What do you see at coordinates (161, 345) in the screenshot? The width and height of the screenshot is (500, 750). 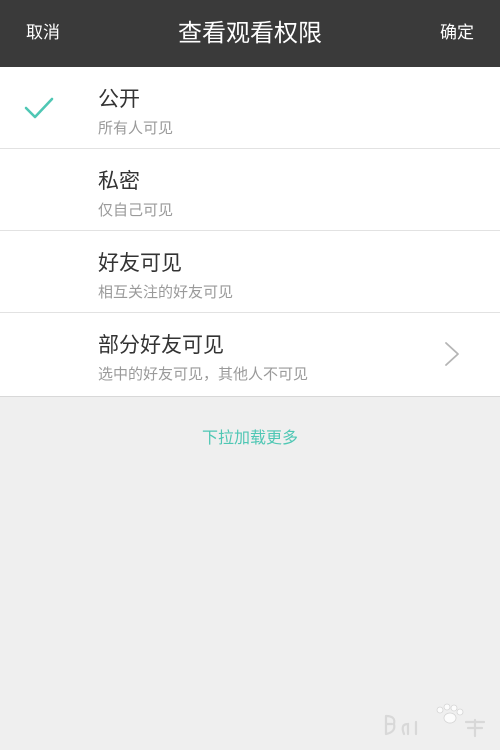 I see `option-label: 部分好友可见` at bounding box center [161, 345].